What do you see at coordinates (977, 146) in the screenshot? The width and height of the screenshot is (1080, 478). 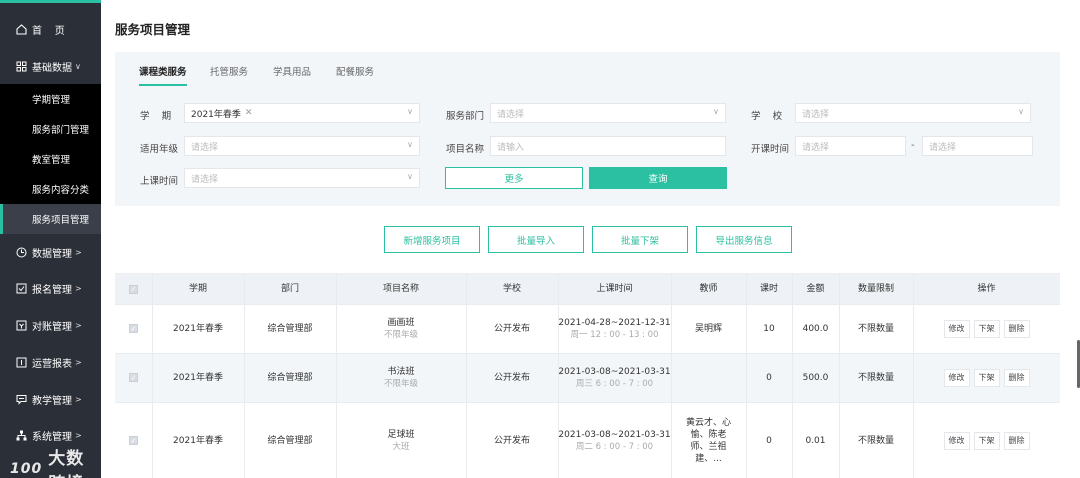 I see `start-date-to: 请选择` at bounding box center [977, 146].